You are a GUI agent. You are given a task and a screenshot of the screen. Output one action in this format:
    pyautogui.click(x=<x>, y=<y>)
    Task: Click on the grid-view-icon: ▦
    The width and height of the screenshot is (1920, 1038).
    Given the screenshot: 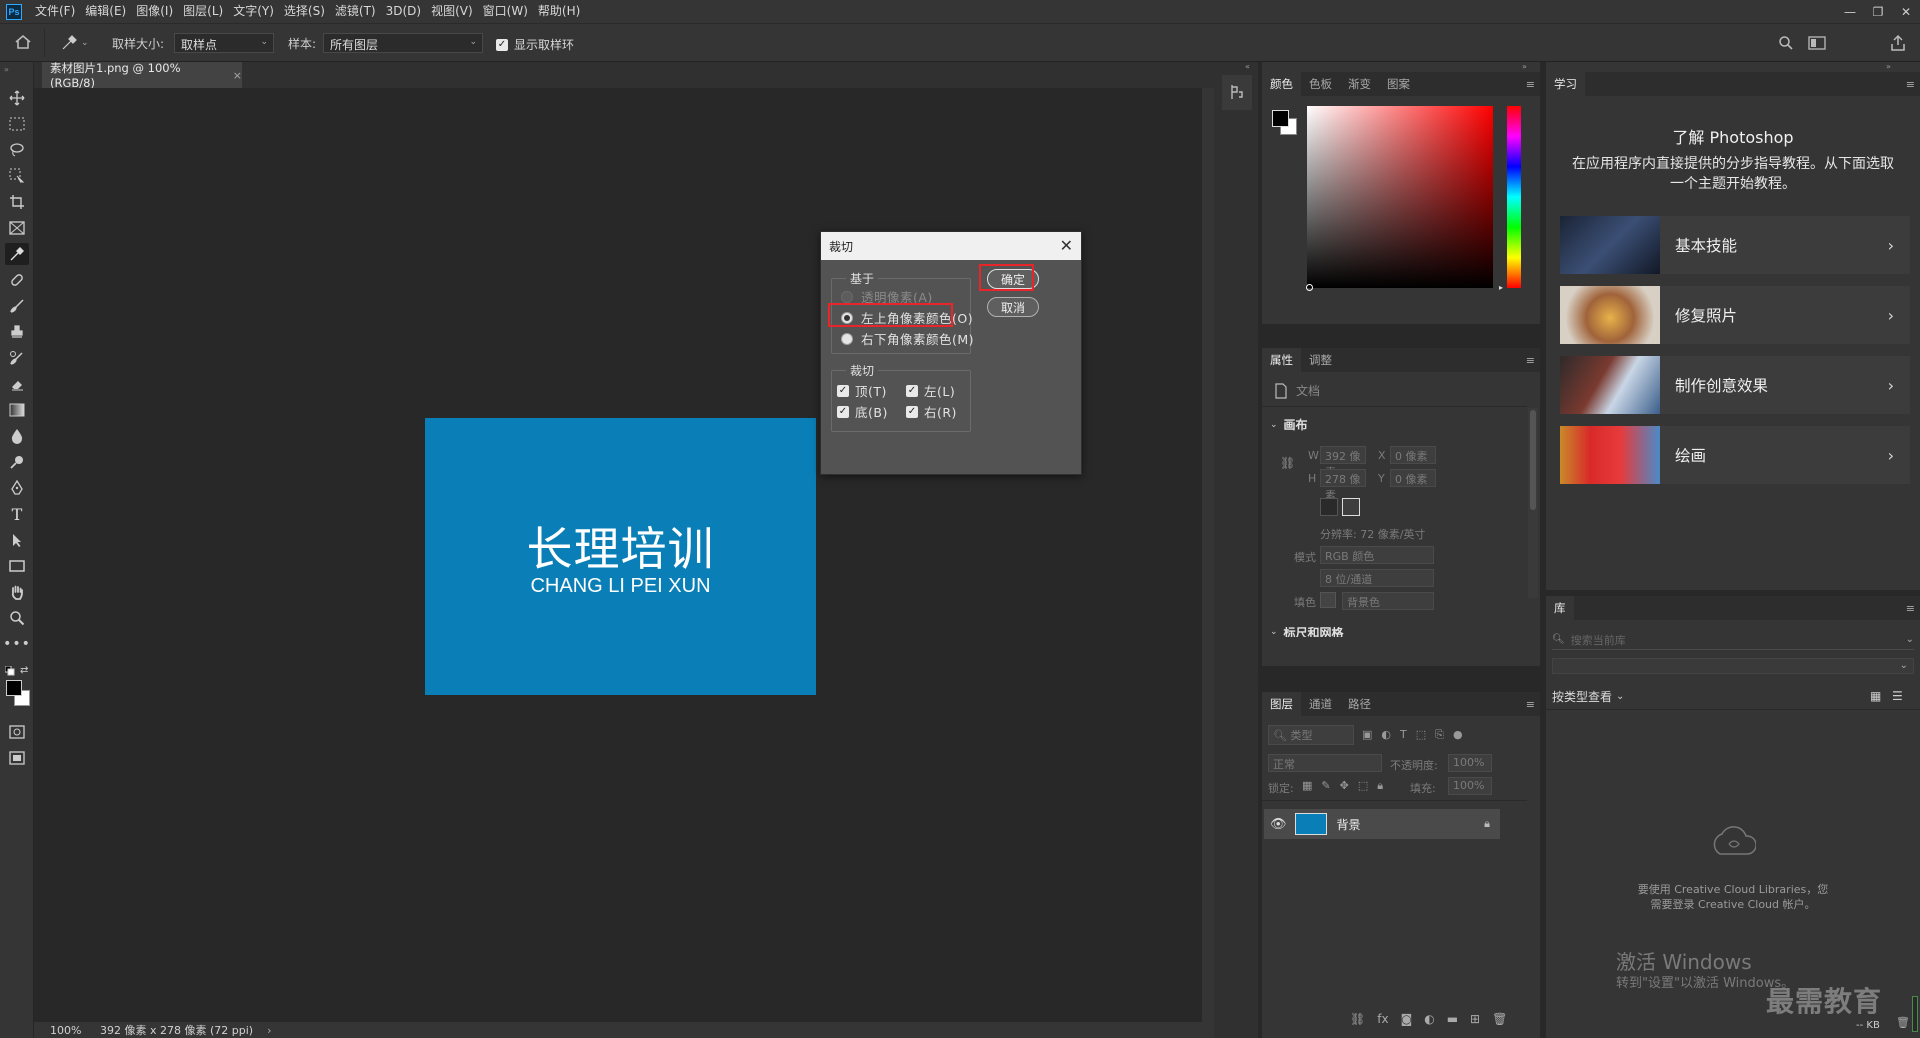 What is the action you would take?
    pyautogui.click(x=1875, y=696)
    